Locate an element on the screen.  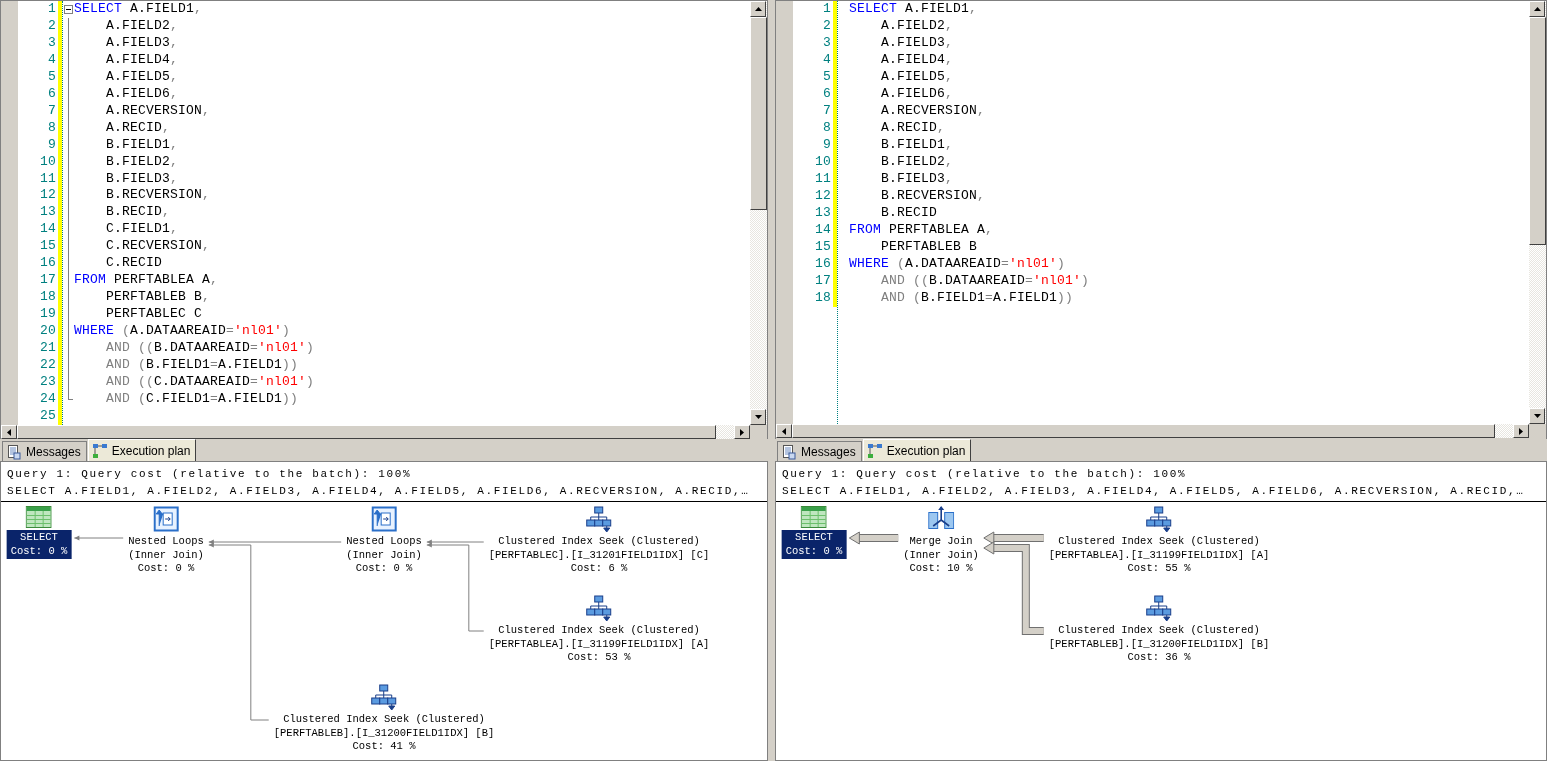
code-line: B.RECID, is located at coordinates (138, 213).